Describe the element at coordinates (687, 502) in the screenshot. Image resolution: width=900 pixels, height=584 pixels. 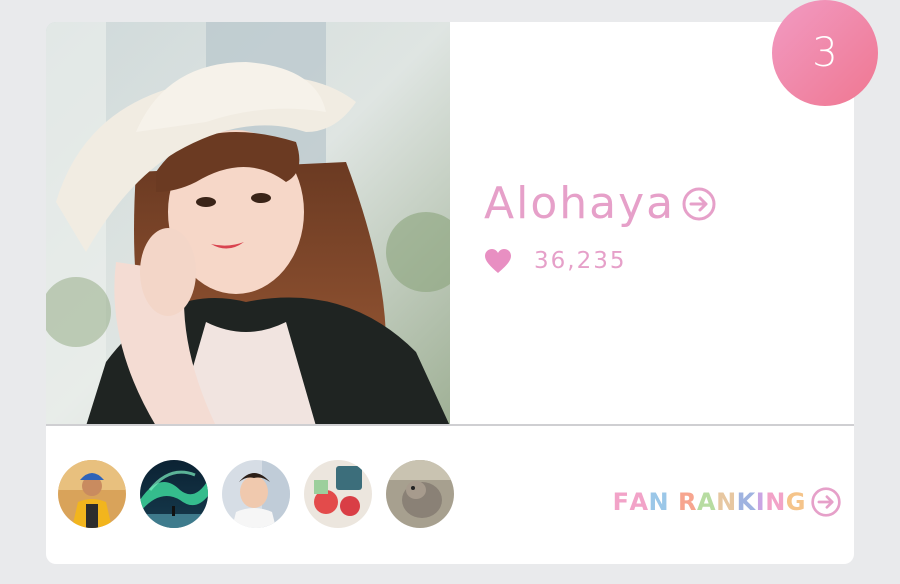
I see `fan-ranking-letter: R` at that location.